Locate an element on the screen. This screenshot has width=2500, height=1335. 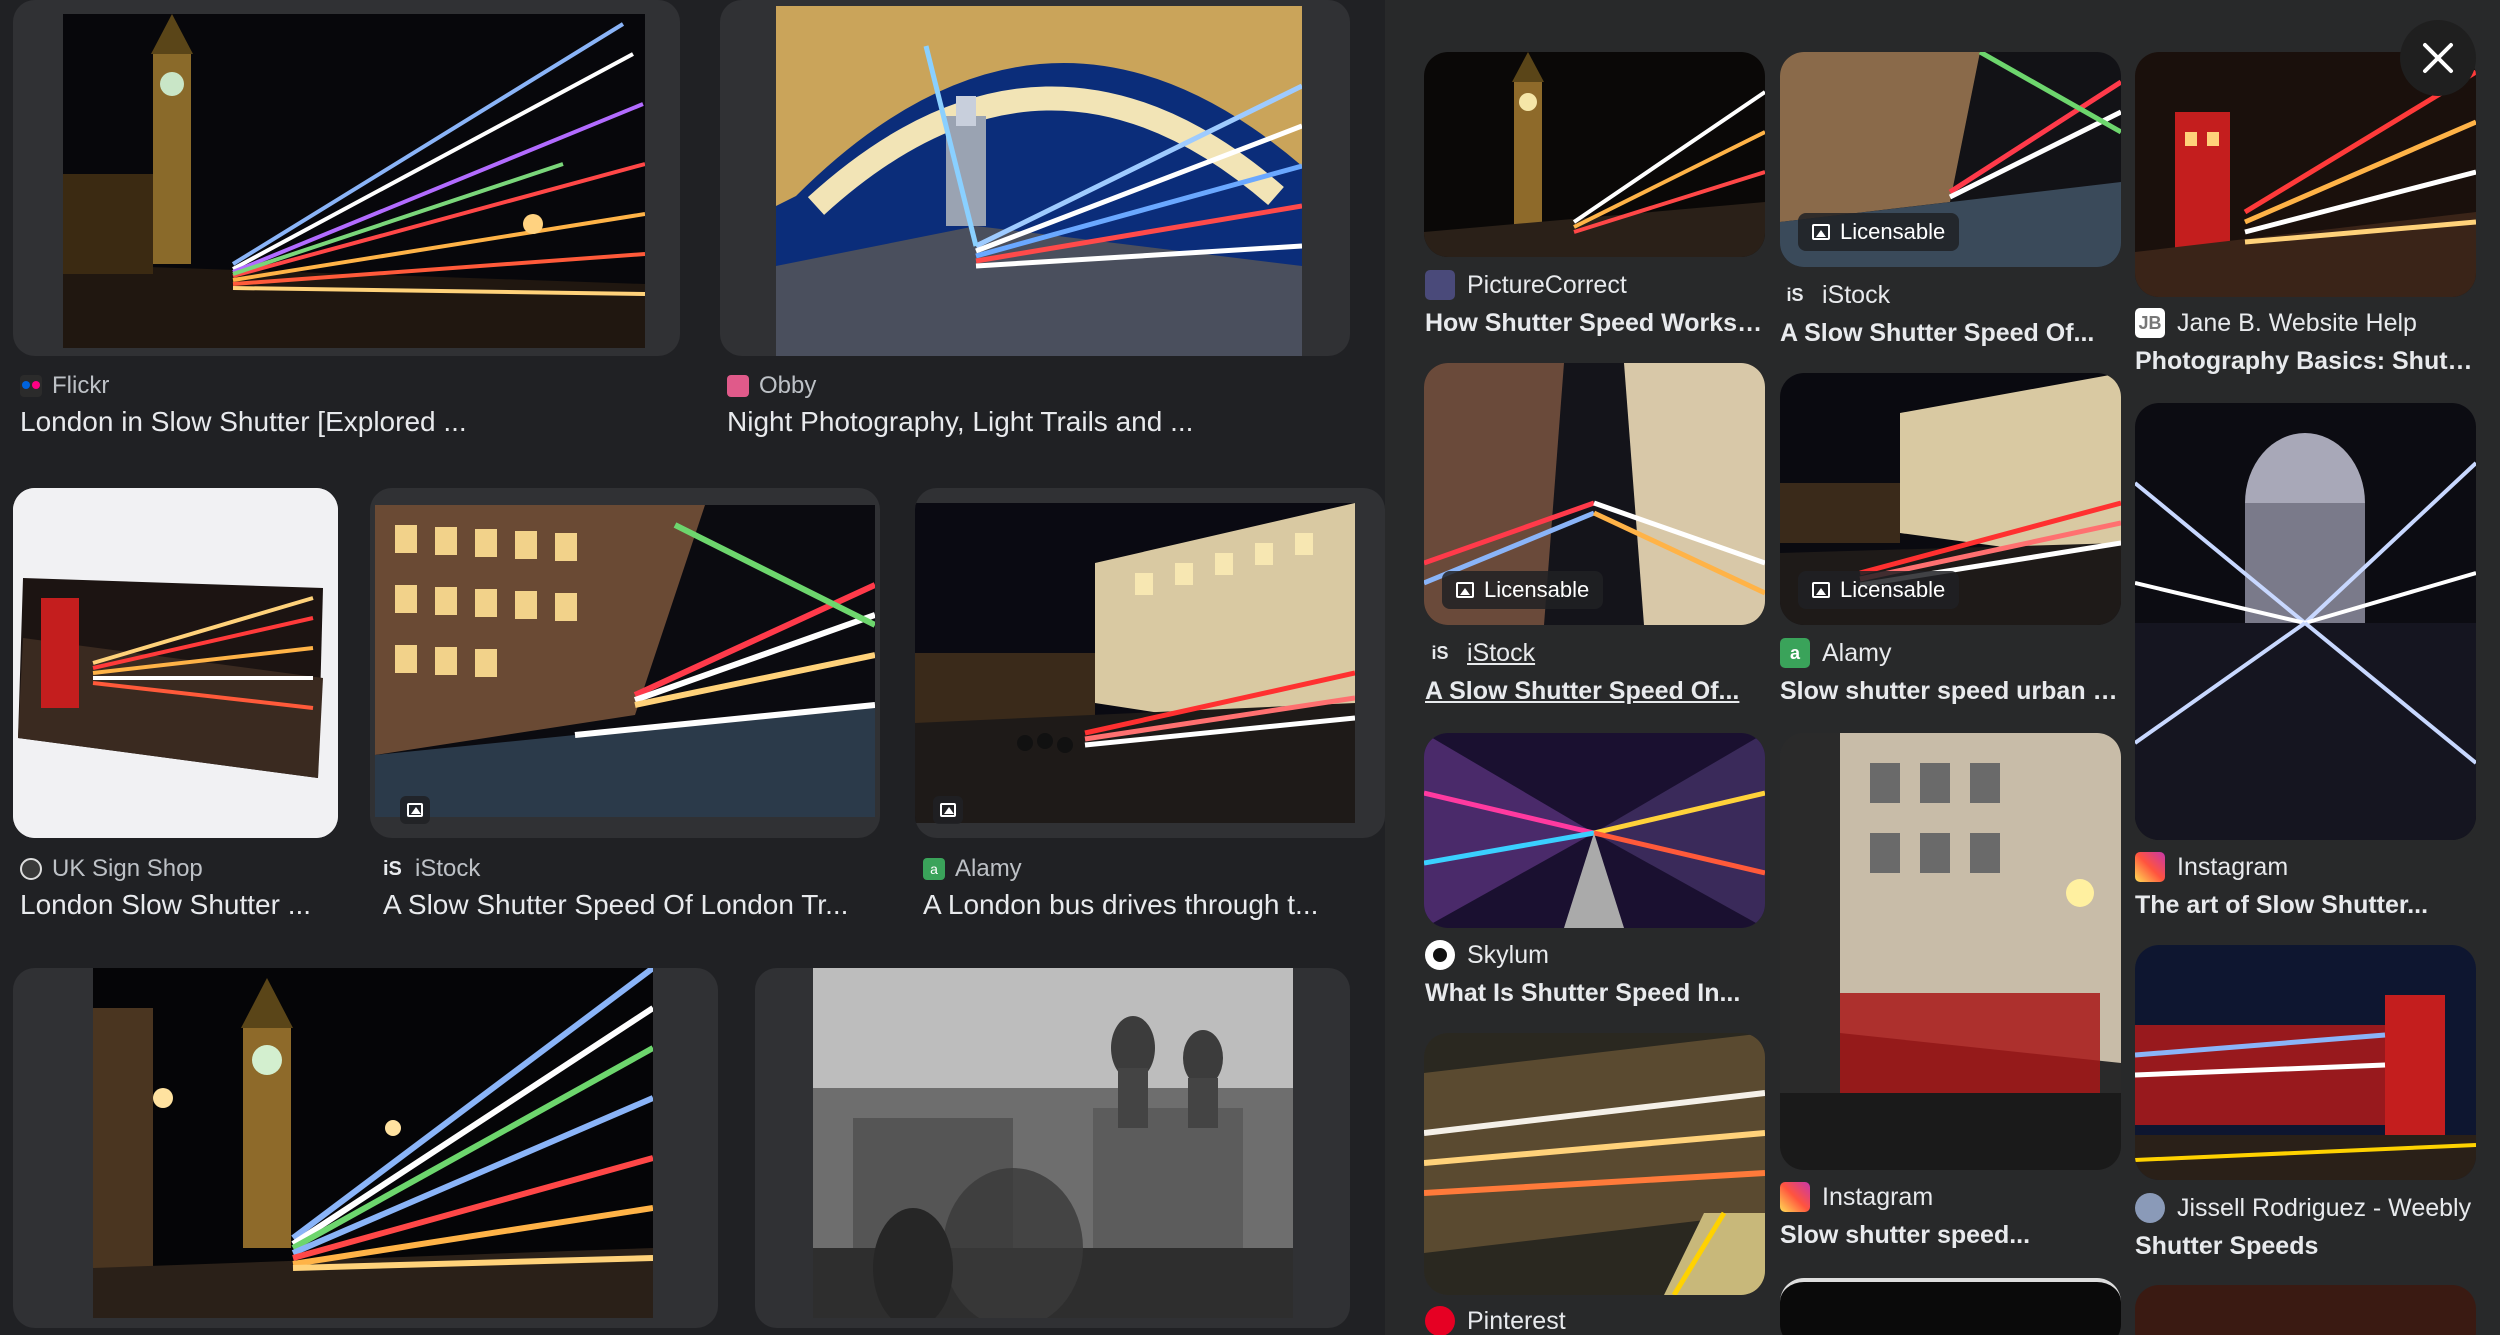
regent-street-light-trails-image is located at coordinates (625, 661).